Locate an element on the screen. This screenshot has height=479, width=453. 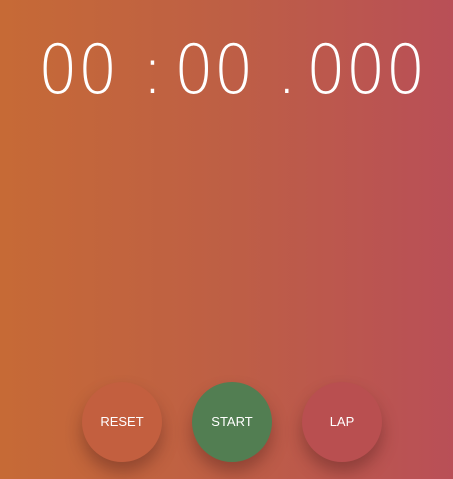
timer-minutes: 00 is located at coordinates (78, 70).